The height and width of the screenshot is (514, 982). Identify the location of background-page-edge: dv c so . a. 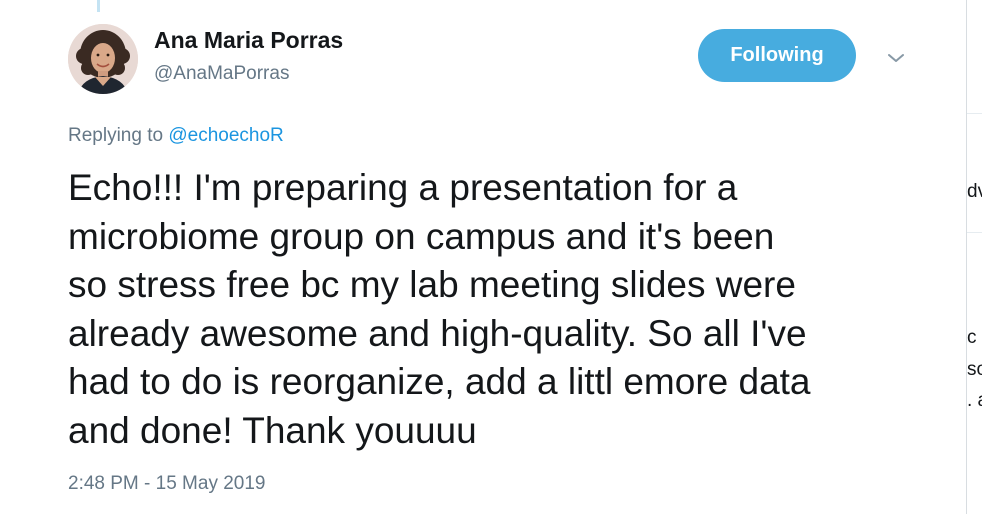
(974, 257).